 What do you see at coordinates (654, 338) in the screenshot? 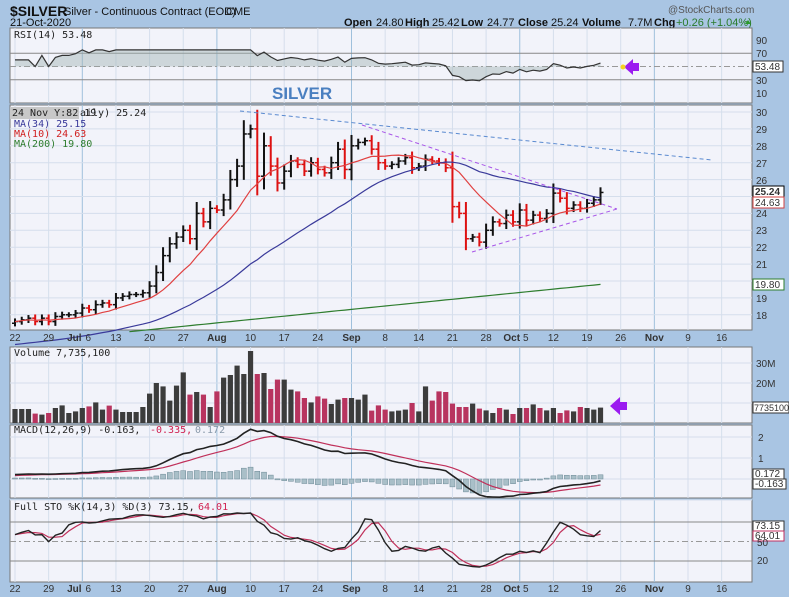
I see `date-label: Nov` at bounding box center [654, 338].